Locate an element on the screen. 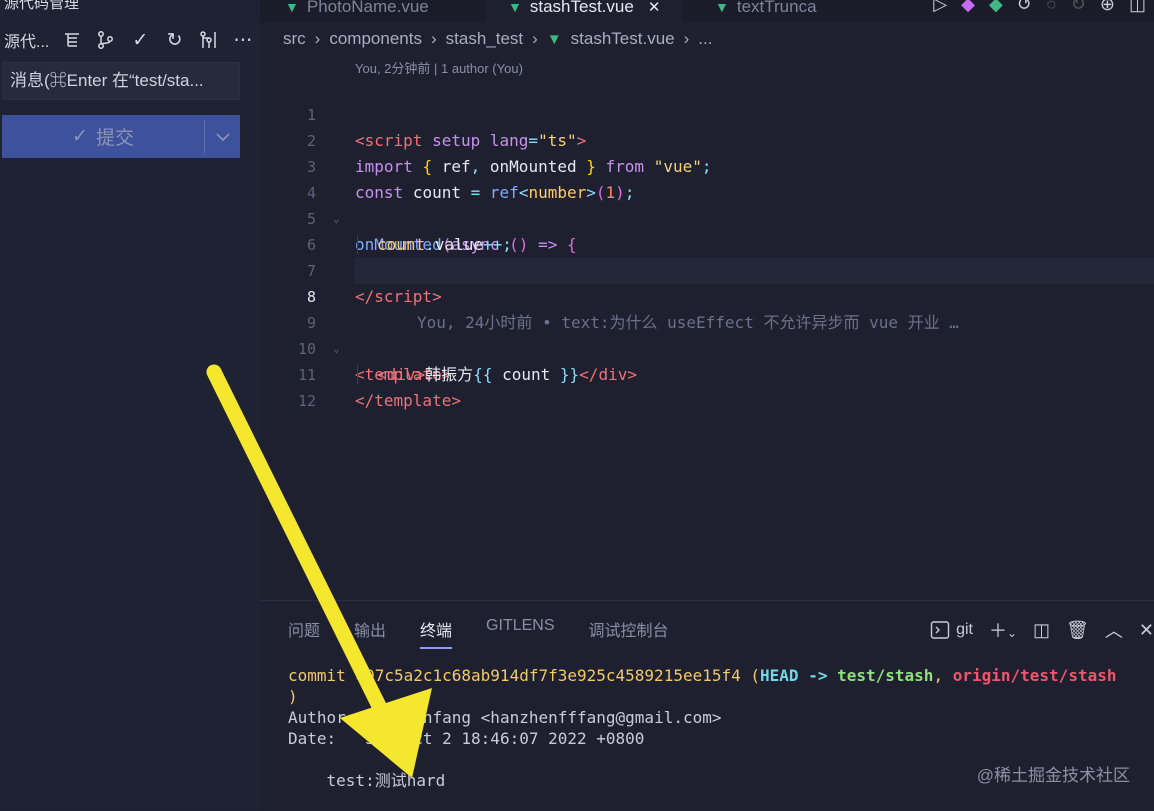 The image size is (1154, 811). tab-debug-console: 调试控制台 is located at coordinates (629, 633).